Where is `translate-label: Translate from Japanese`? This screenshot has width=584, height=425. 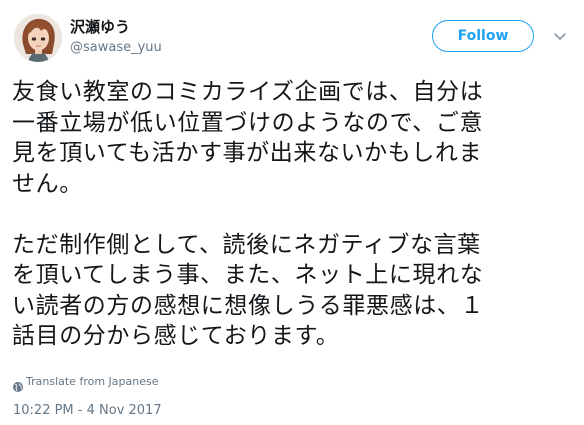
translate-label: Translate from Japanese is located at coordinates (92, 381).